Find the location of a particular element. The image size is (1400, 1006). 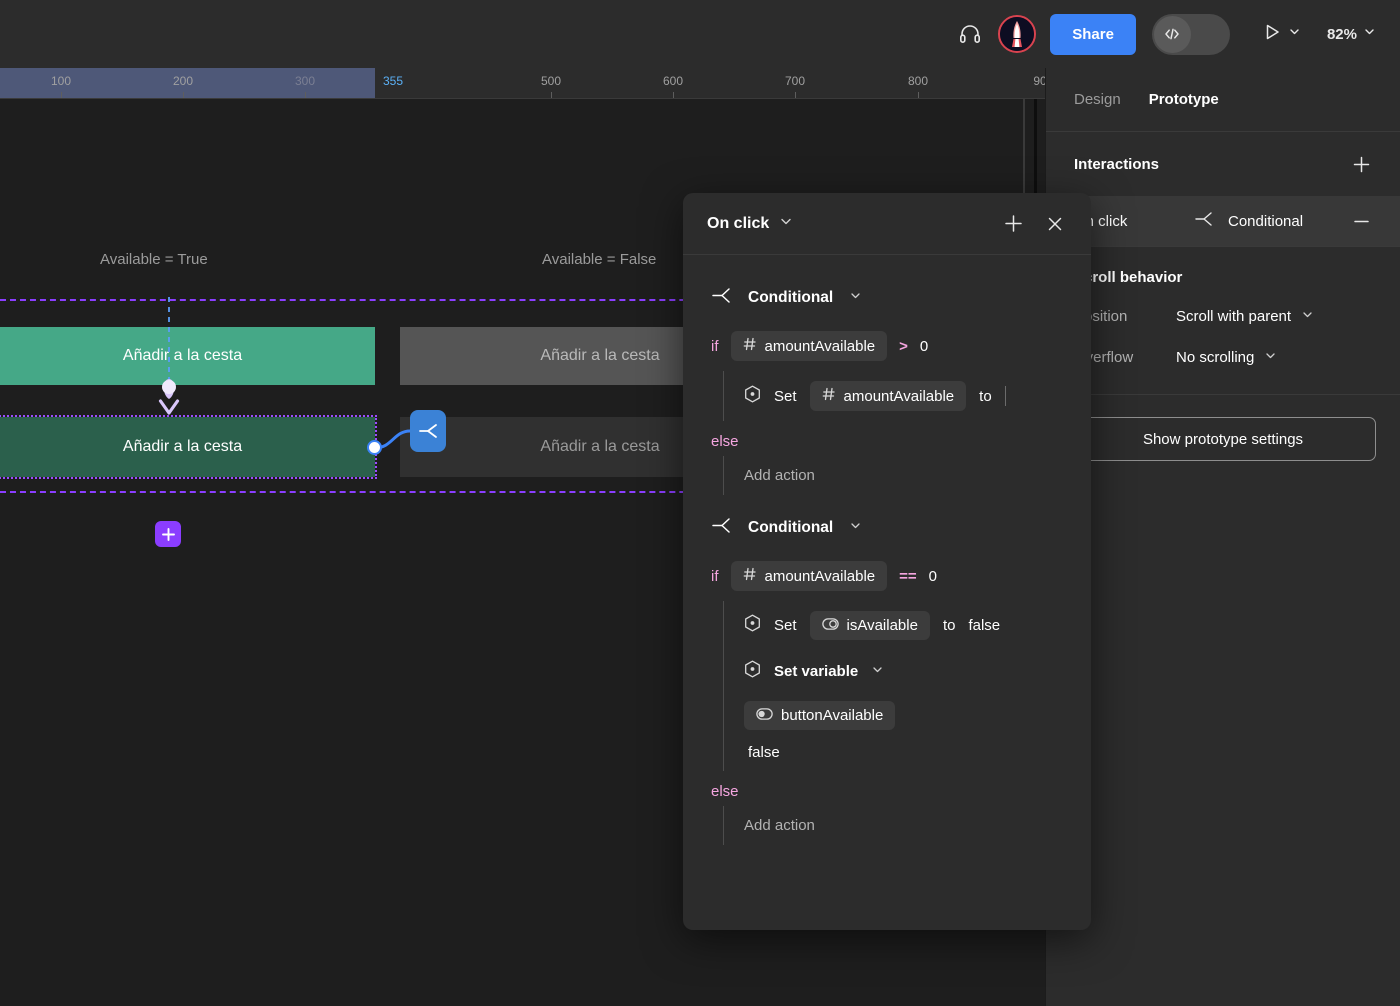

boolean-variable-filled-icon is located at coordinates (764, 715).